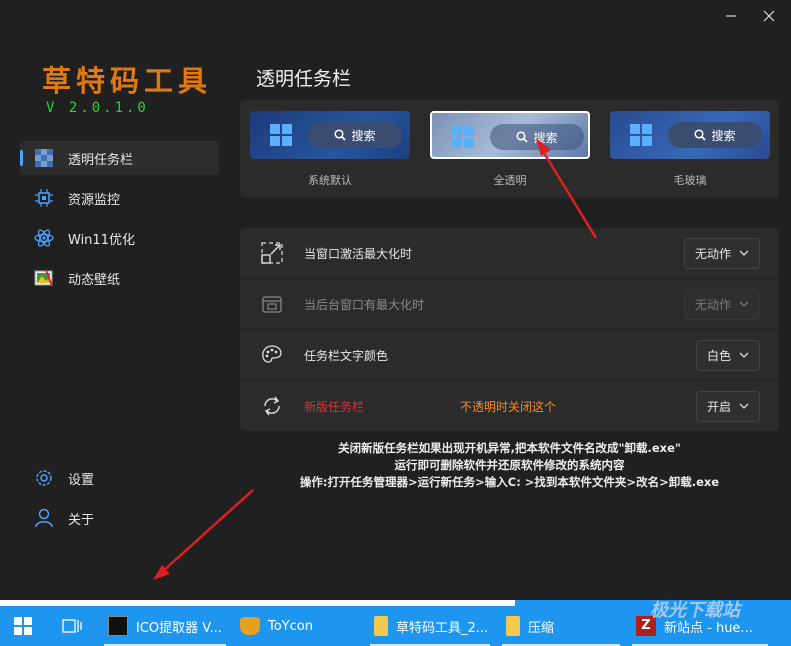  Describe the element at coordinates (509, 448) in the screenshot. I see `notice-line: 关闭新版任务栏如果出现开机异常,把本软件文件名改成"卸载.exe"` at that location.